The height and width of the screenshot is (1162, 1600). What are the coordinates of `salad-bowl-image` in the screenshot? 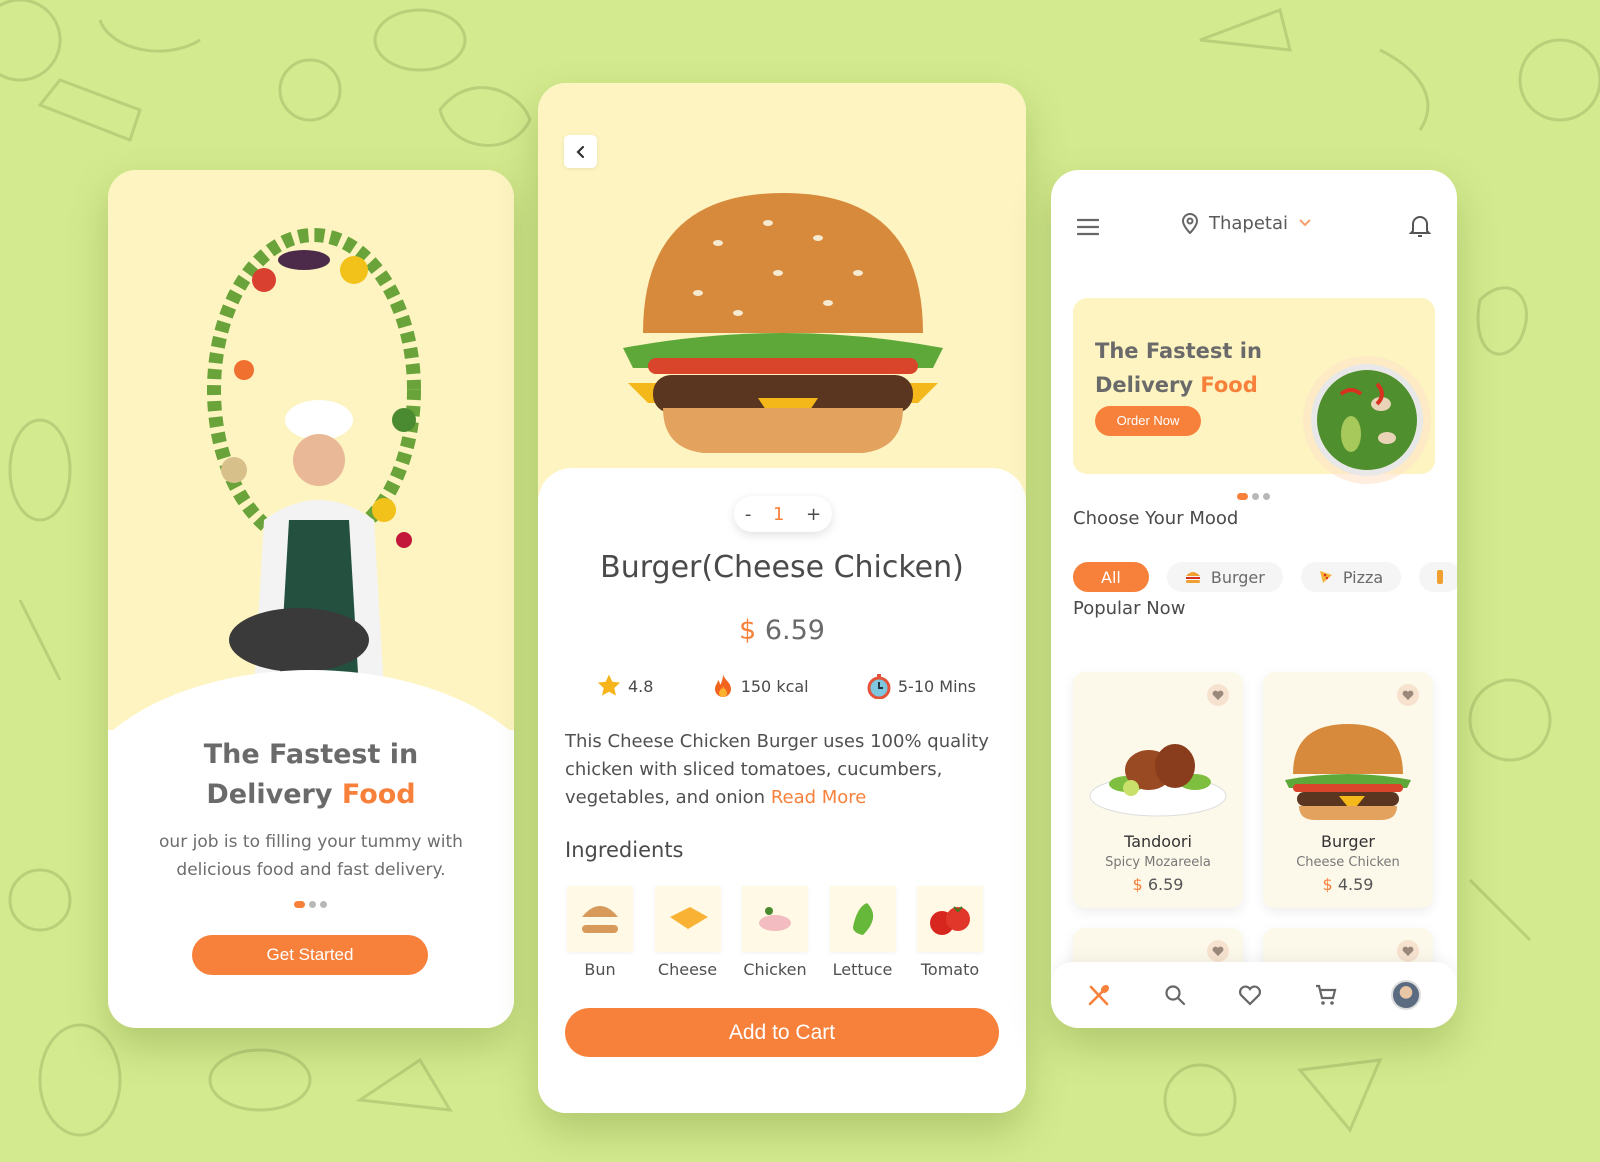 It's located at (1367, 420).